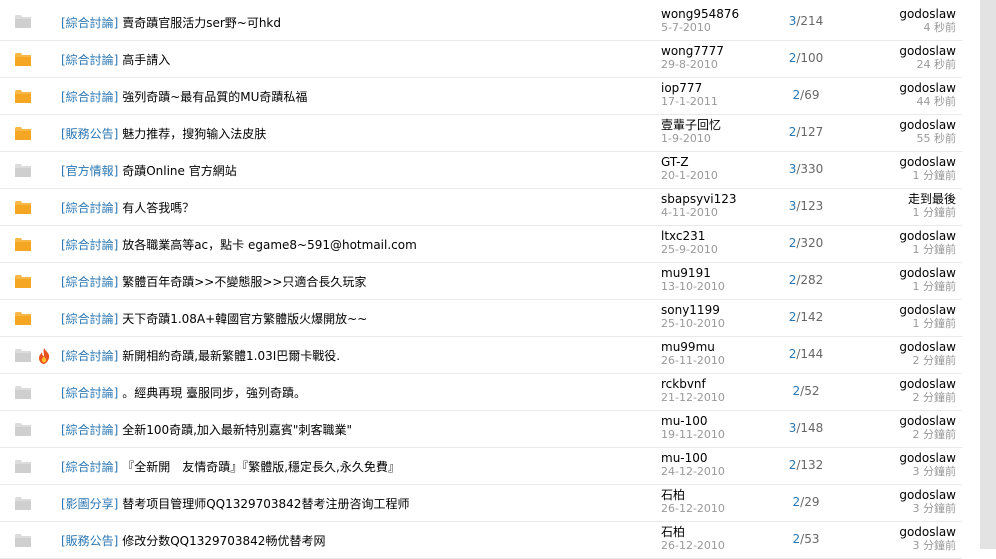 The image size is (996, 559). What do you see at coordinates (244, 319) in the screenshot?
I see `topic-link: 天下奇蹟1.08A+韓國官方繁體版火爆開放~~` at bounding box center [244, 319].